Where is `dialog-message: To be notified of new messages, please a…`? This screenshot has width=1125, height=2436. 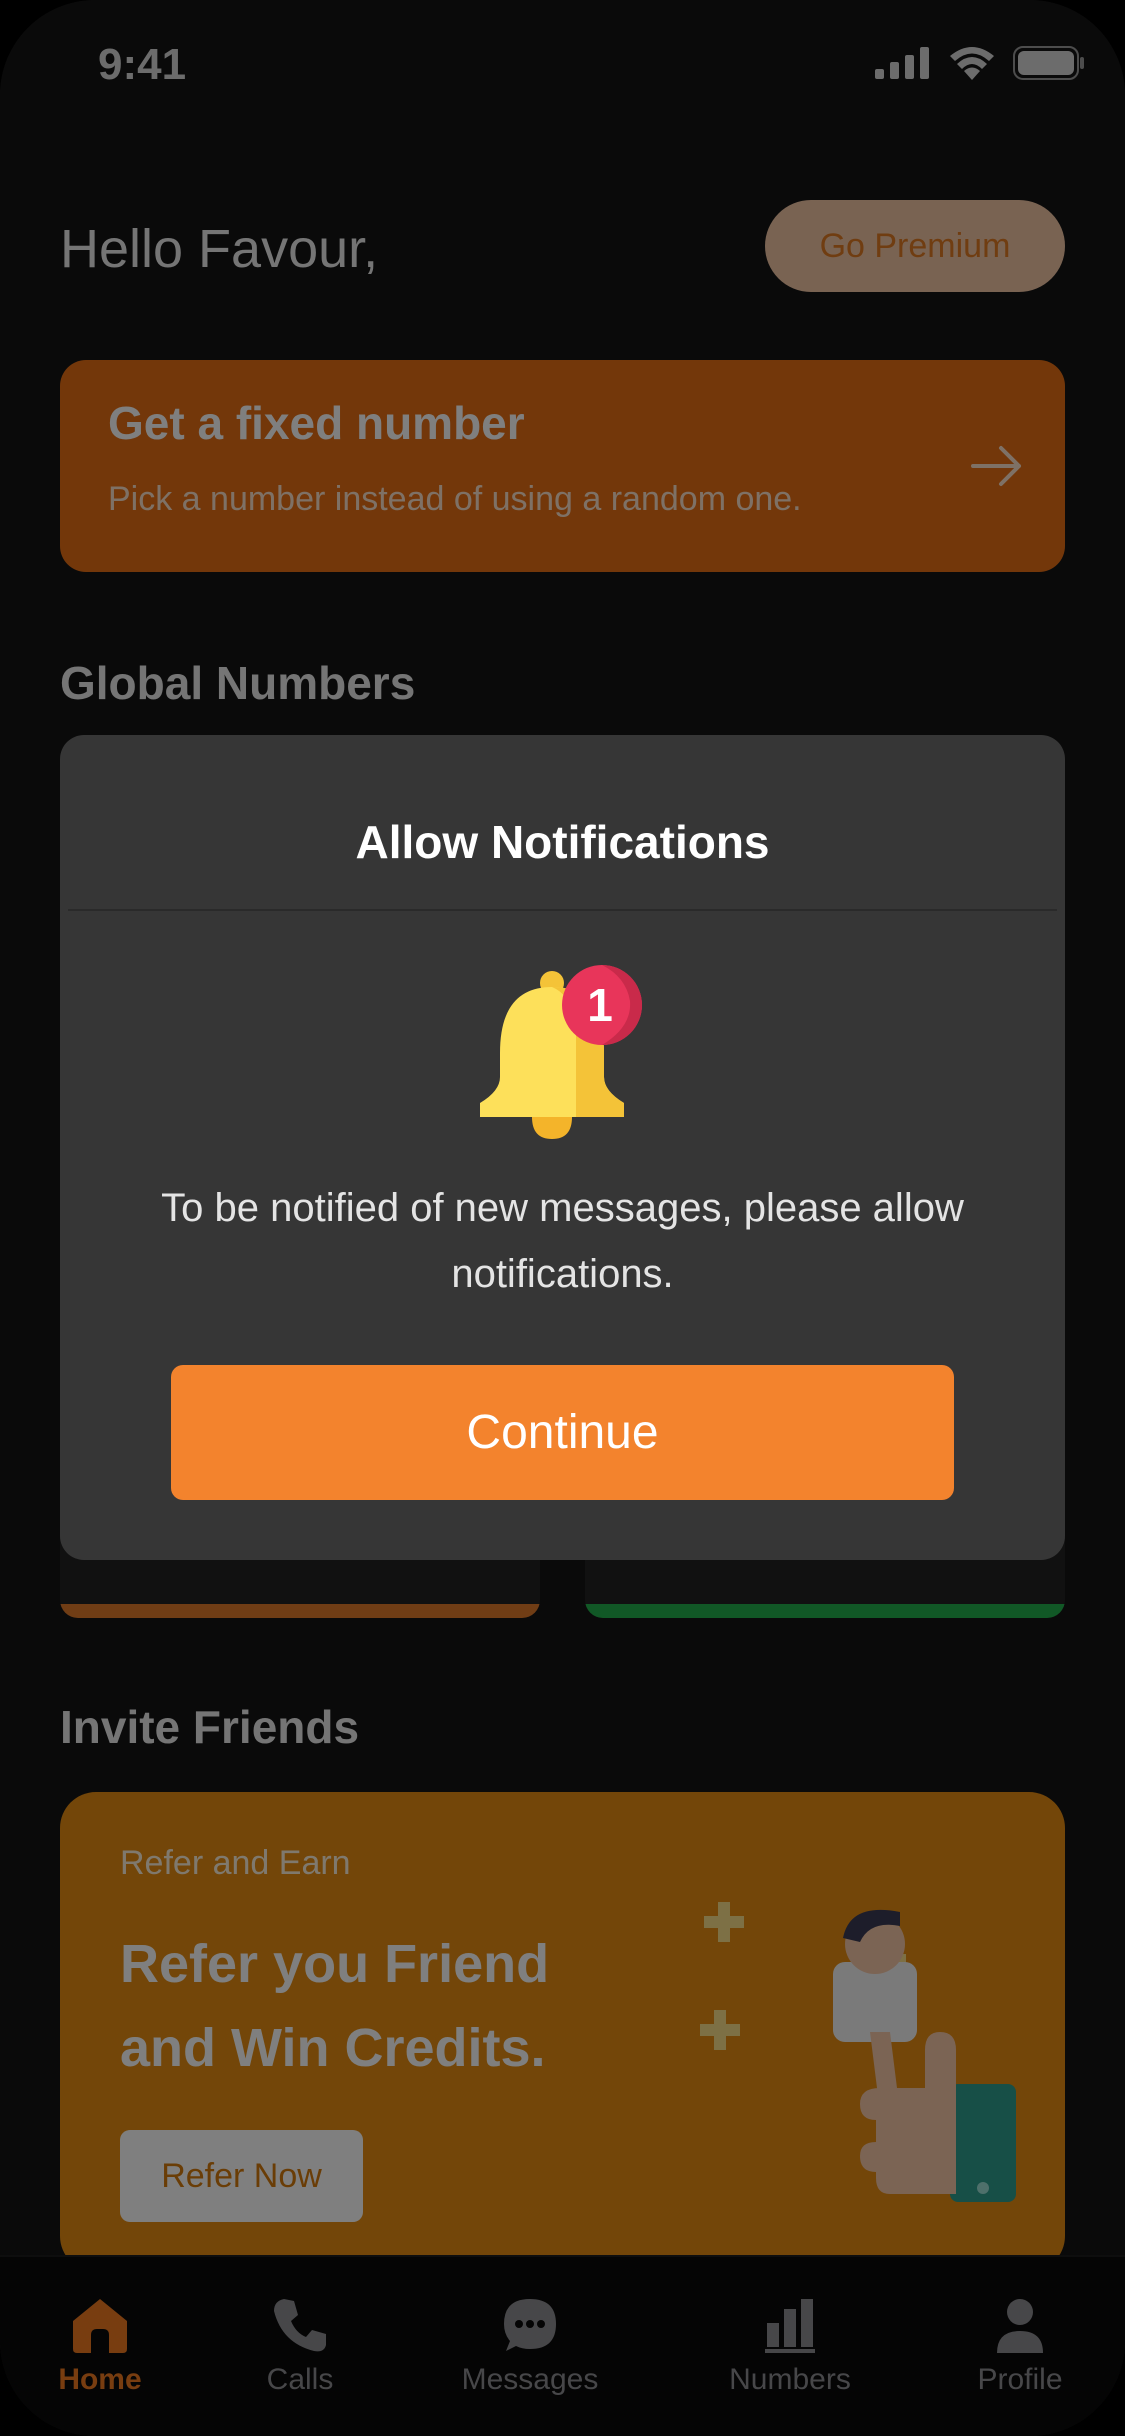 dialog-message: To be notified of new messages, please a… is located at coordinates (562, 1241).